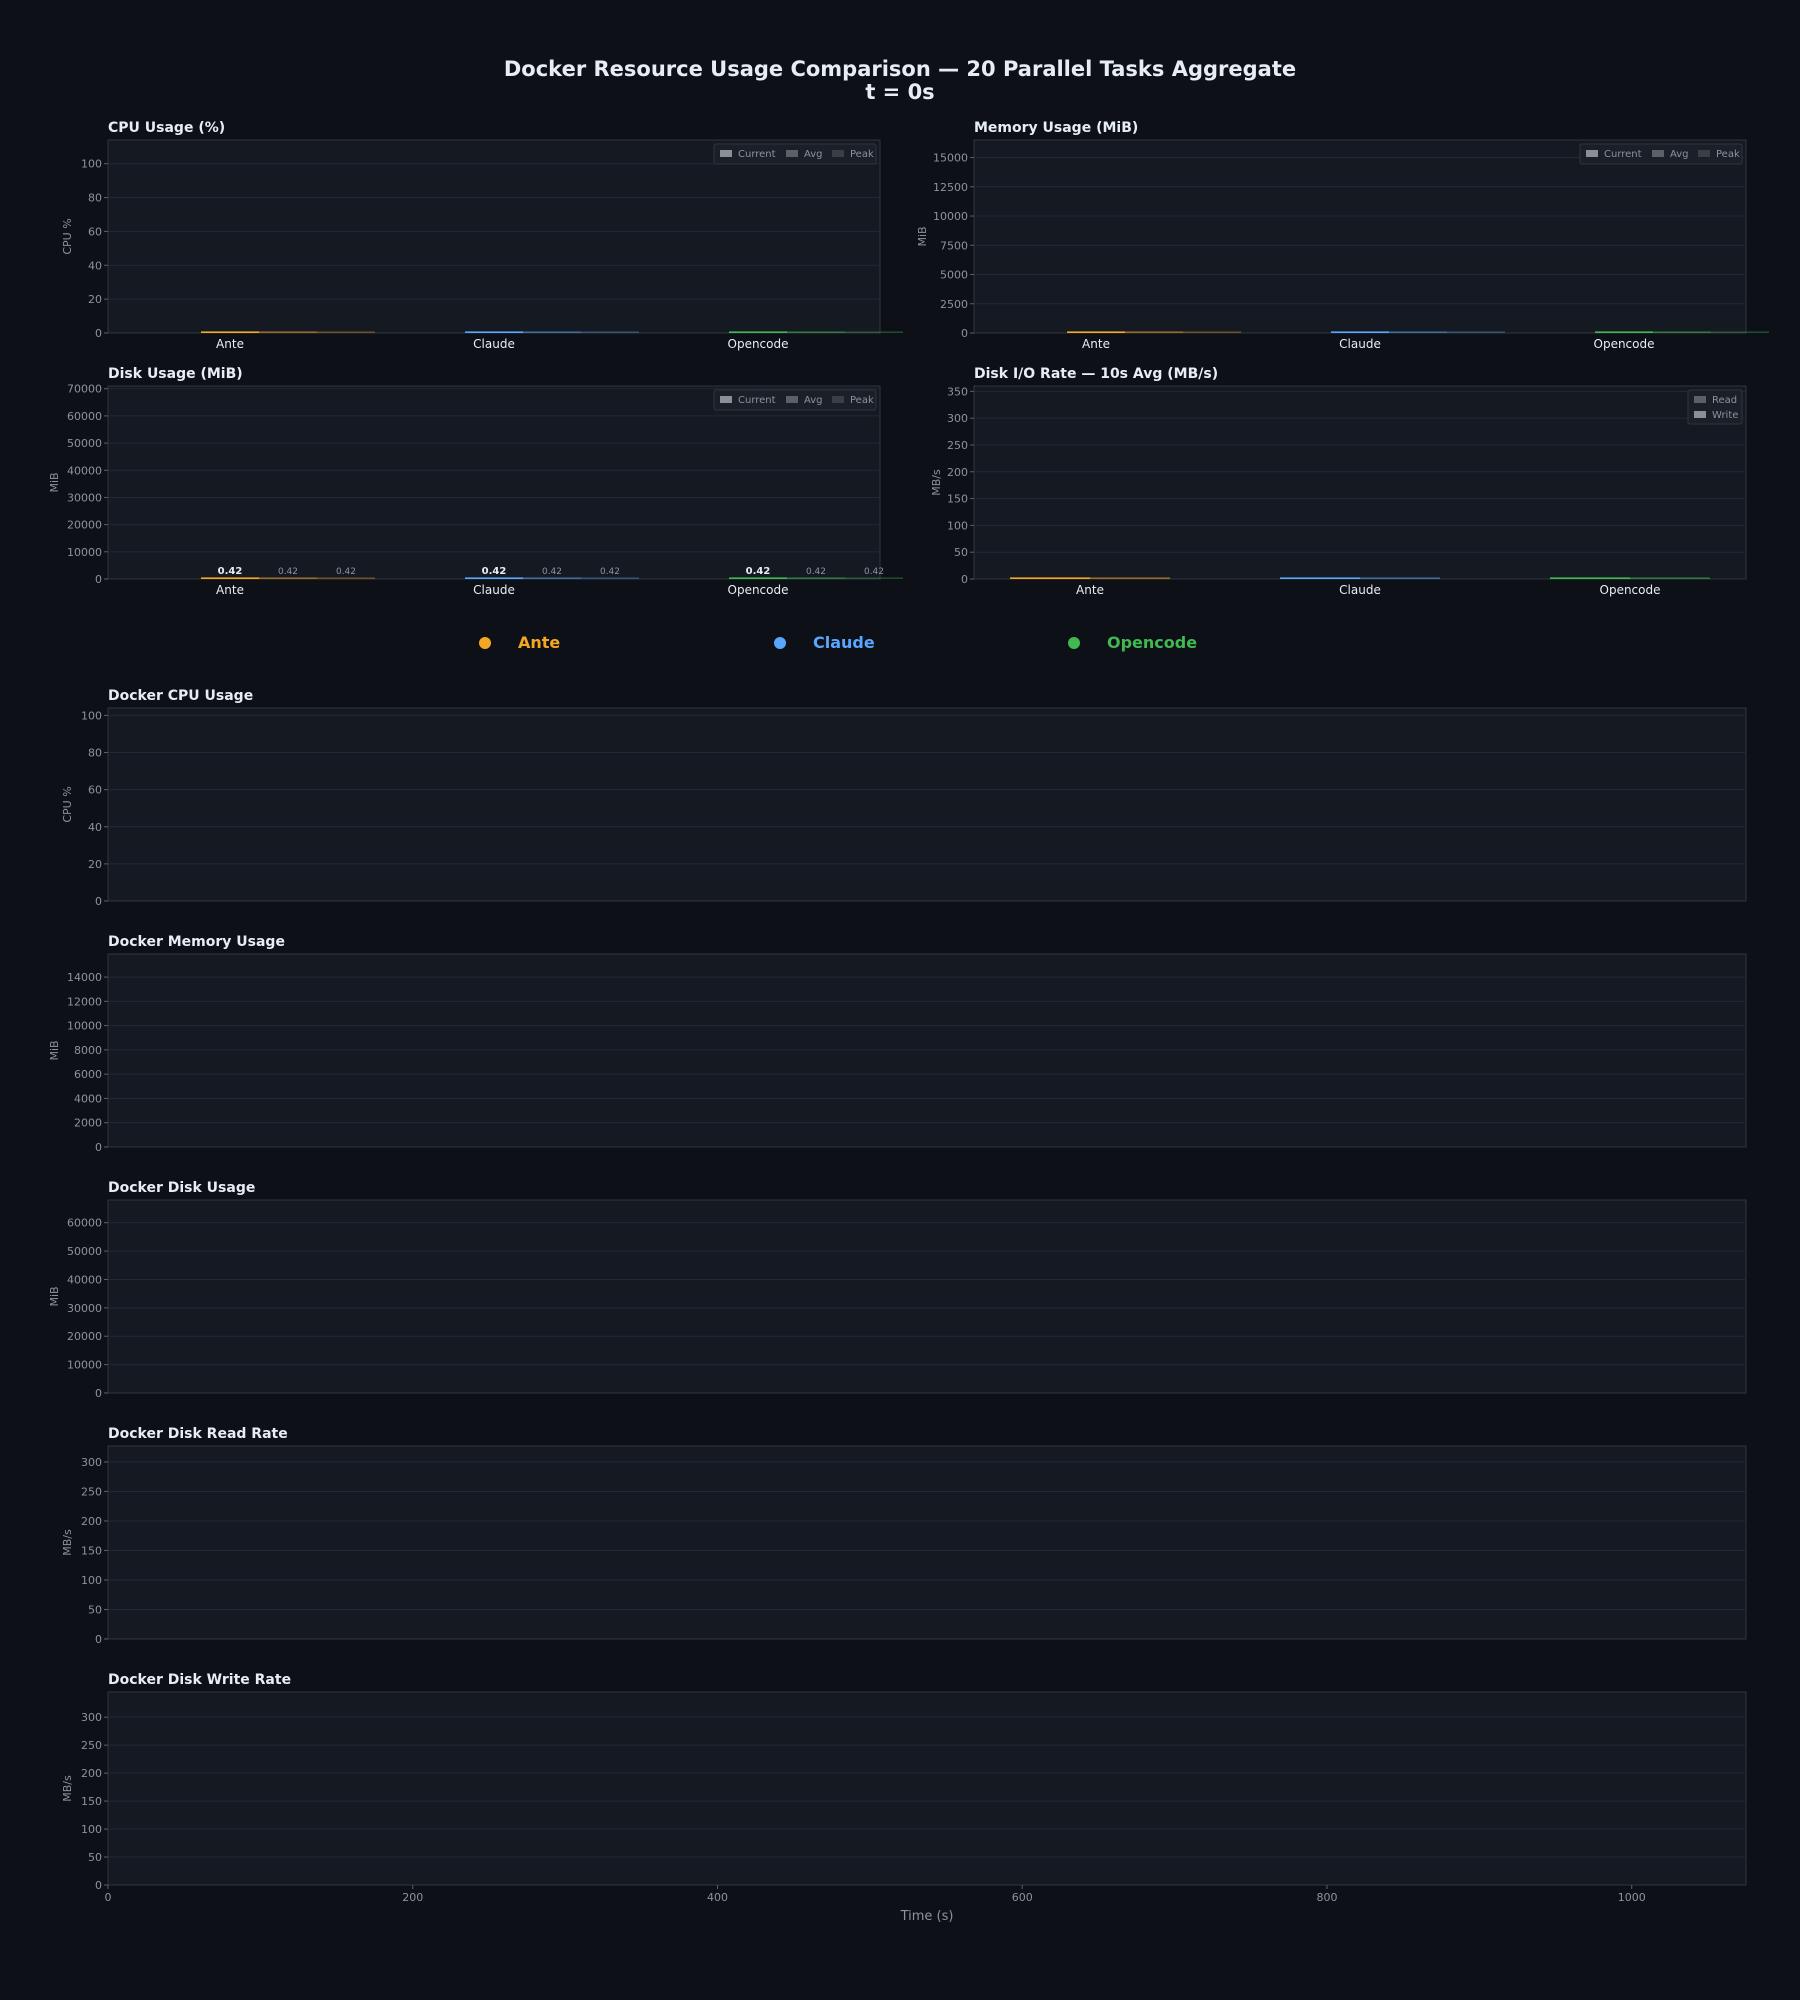  What do you see at coordinates (412, 1897) in the screenshot?
I see `x-tick-label: 200` at bounding box center [412, 1897].